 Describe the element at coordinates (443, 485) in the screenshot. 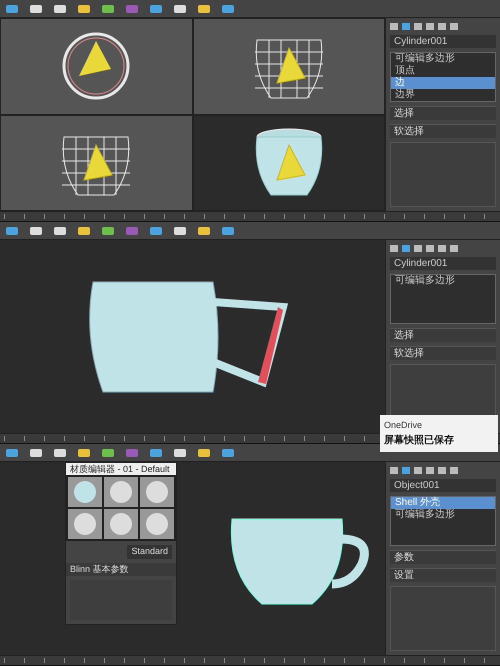

I see `object-name-field: Object001` at that location.